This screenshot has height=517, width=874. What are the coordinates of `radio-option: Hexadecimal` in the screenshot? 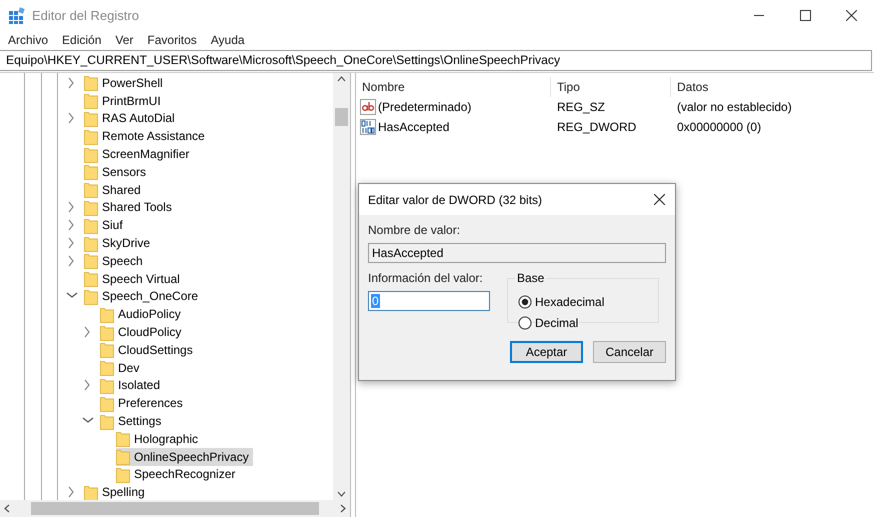 It's located at (583, 301).